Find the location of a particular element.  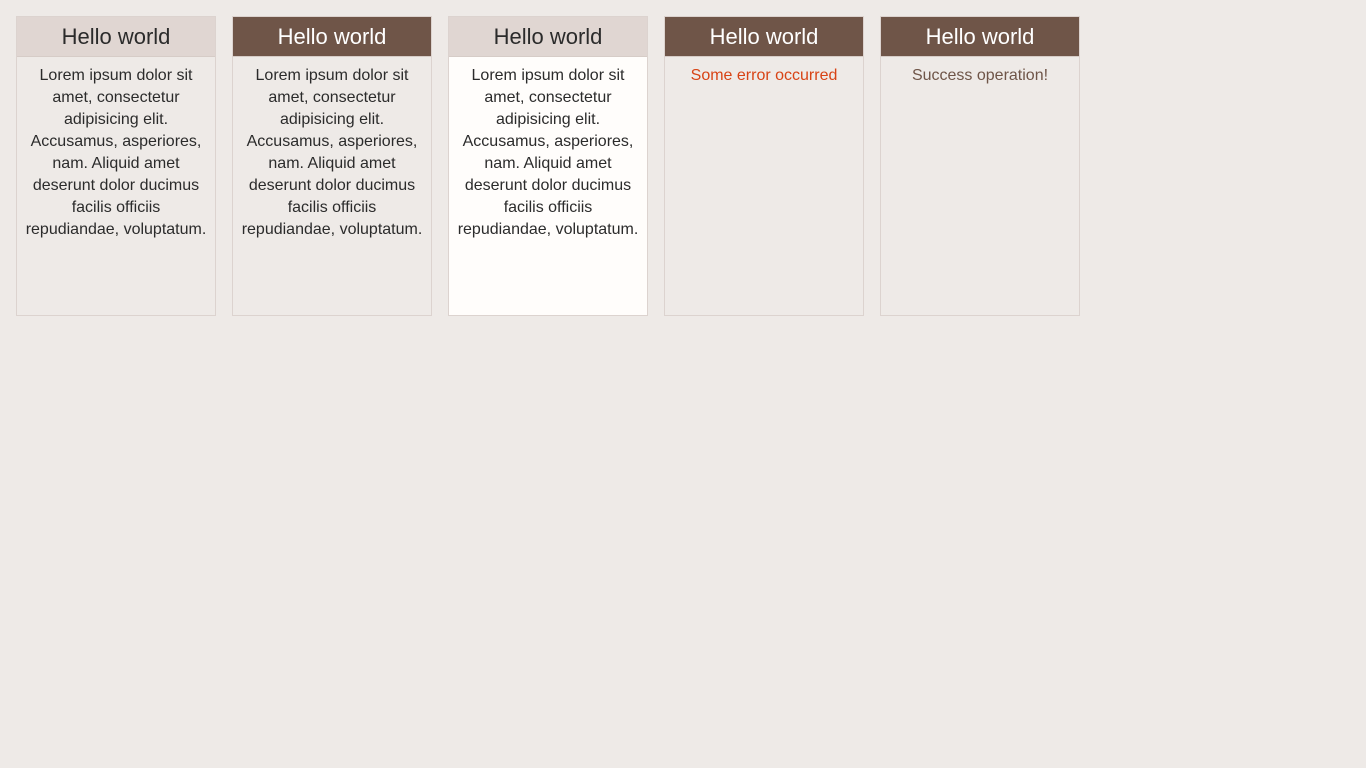

success-message: Success operation! is located at coordinates (980, 75).